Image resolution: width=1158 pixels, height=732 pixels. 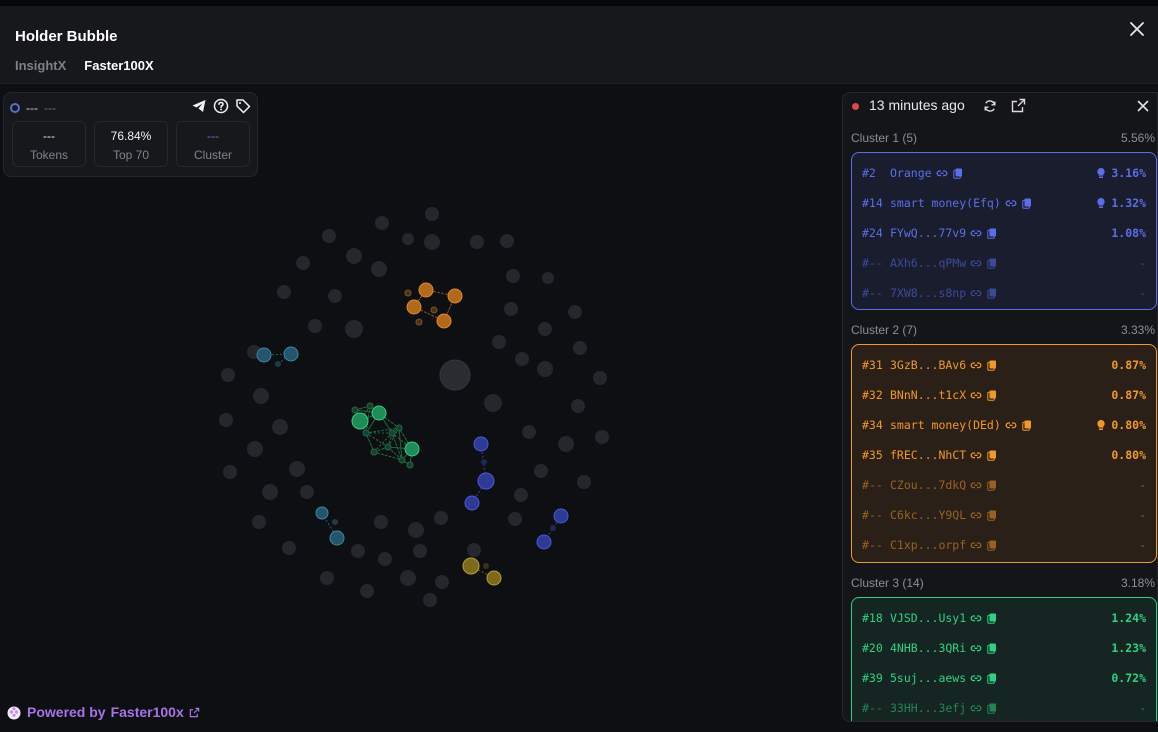 What do you see at coordinates (1004, 678) in the screenshot?
I see `holder-row: #39 5suj...aews 0.72%` at bounding box center [1004, 678].